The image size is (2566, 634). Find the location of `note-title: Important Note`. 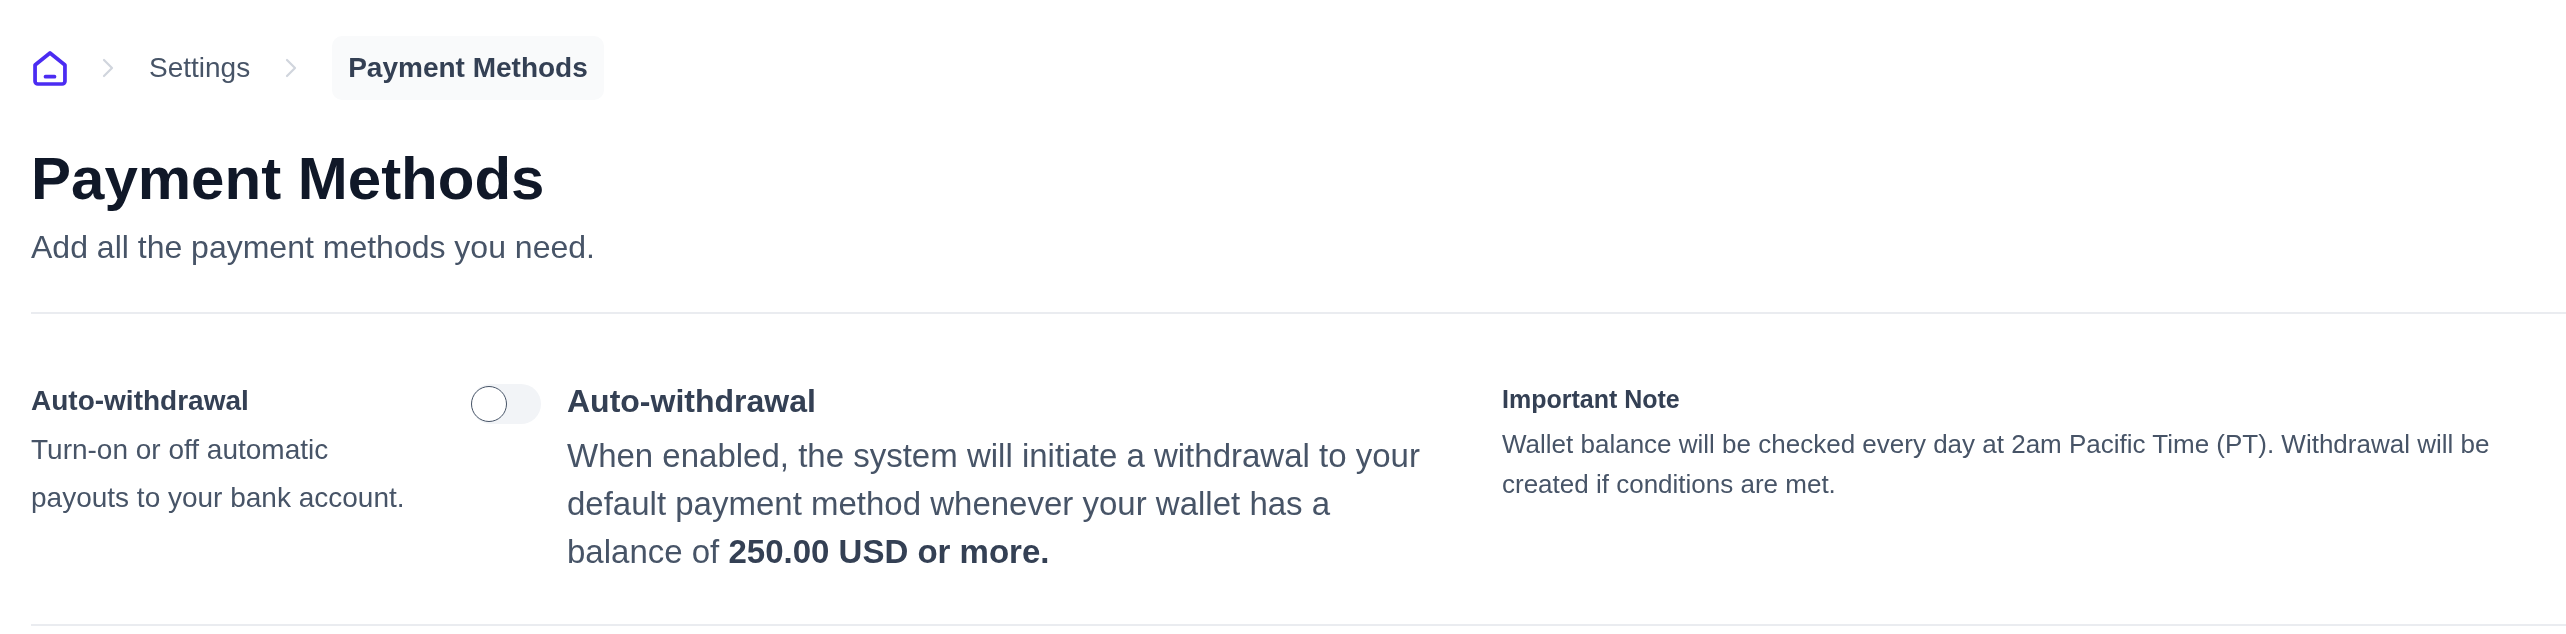

note-title: Important Note is located at coordinates (1591, 399).